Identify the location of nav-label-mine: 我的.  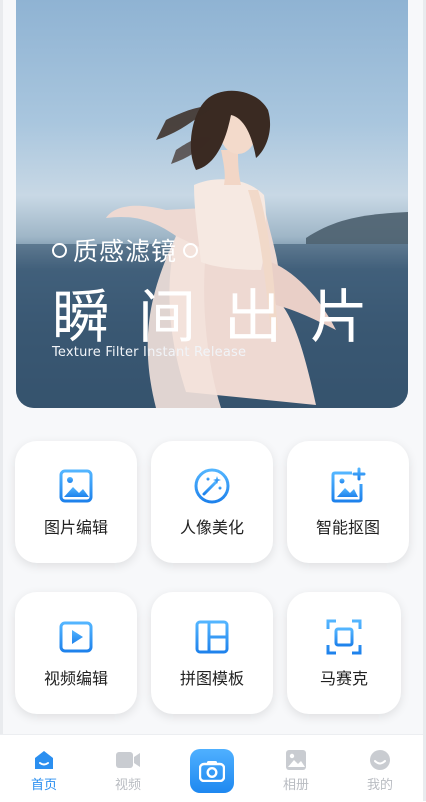
(379, 785).